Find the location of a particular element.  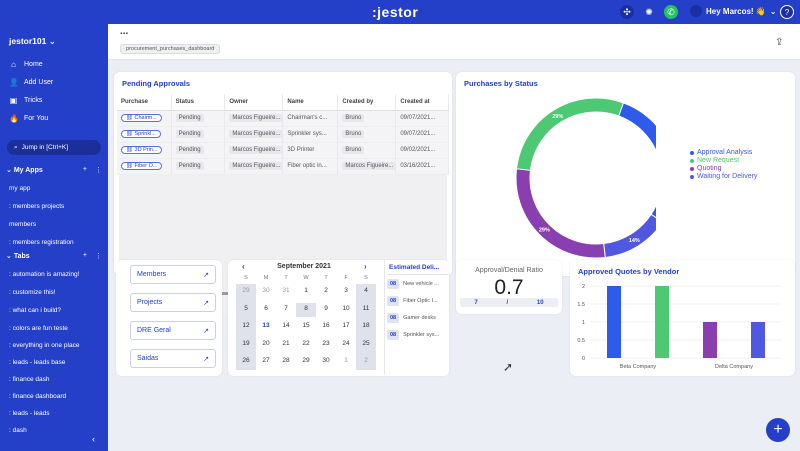

calendar-day: 22 is located at coordinates (306, 344).